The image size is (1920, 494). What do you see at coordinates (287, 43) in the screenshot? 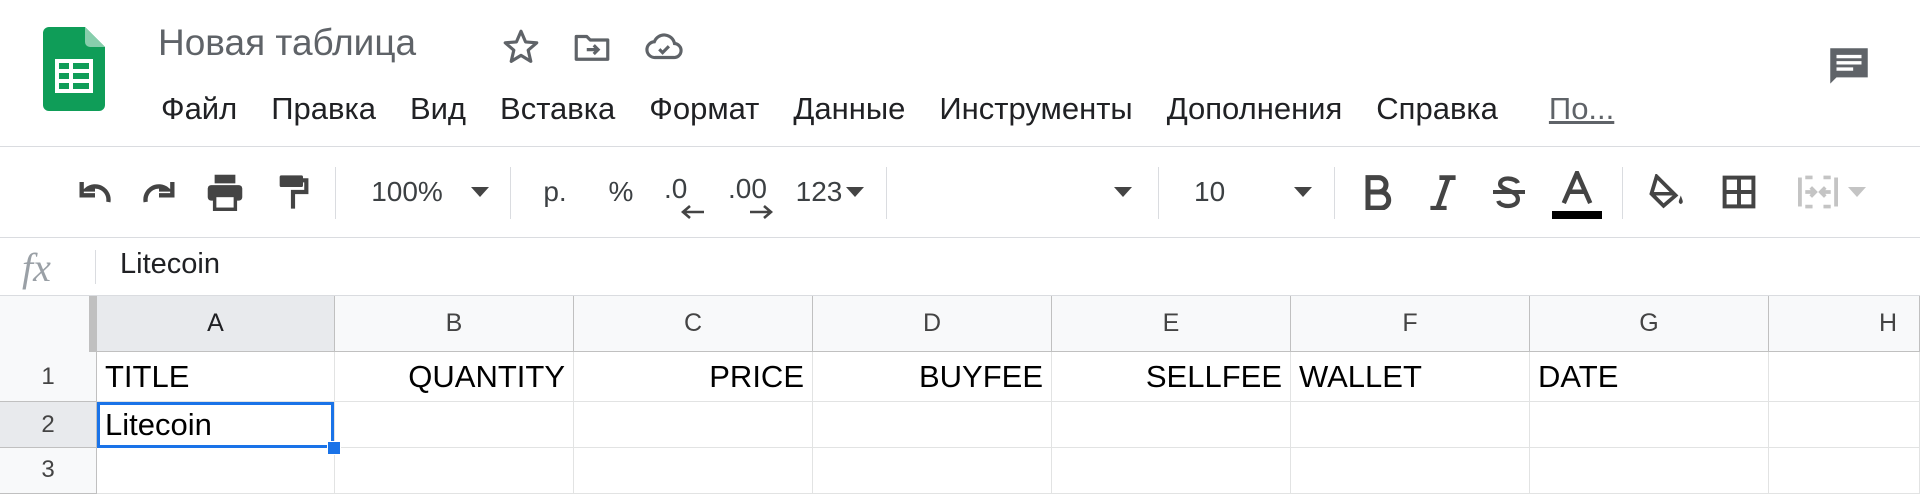
I see `document-title: Новая таблица` at bounding box center [287, 43].